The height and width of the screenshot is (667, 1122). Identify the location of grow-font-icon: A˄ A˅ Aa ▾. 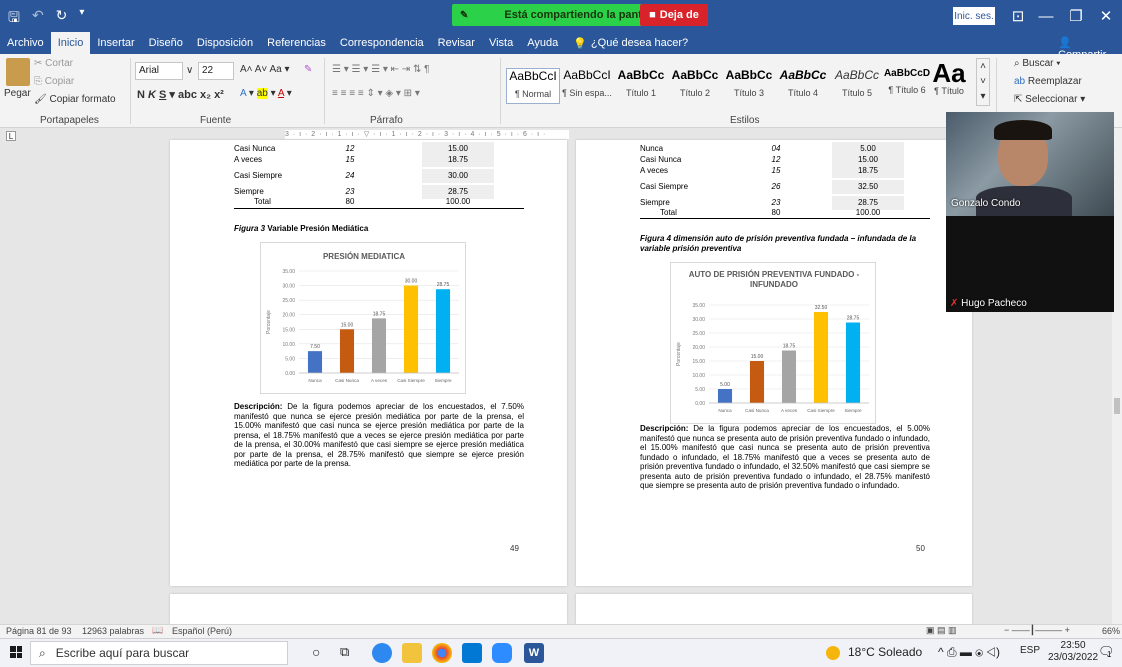
(265, 69).